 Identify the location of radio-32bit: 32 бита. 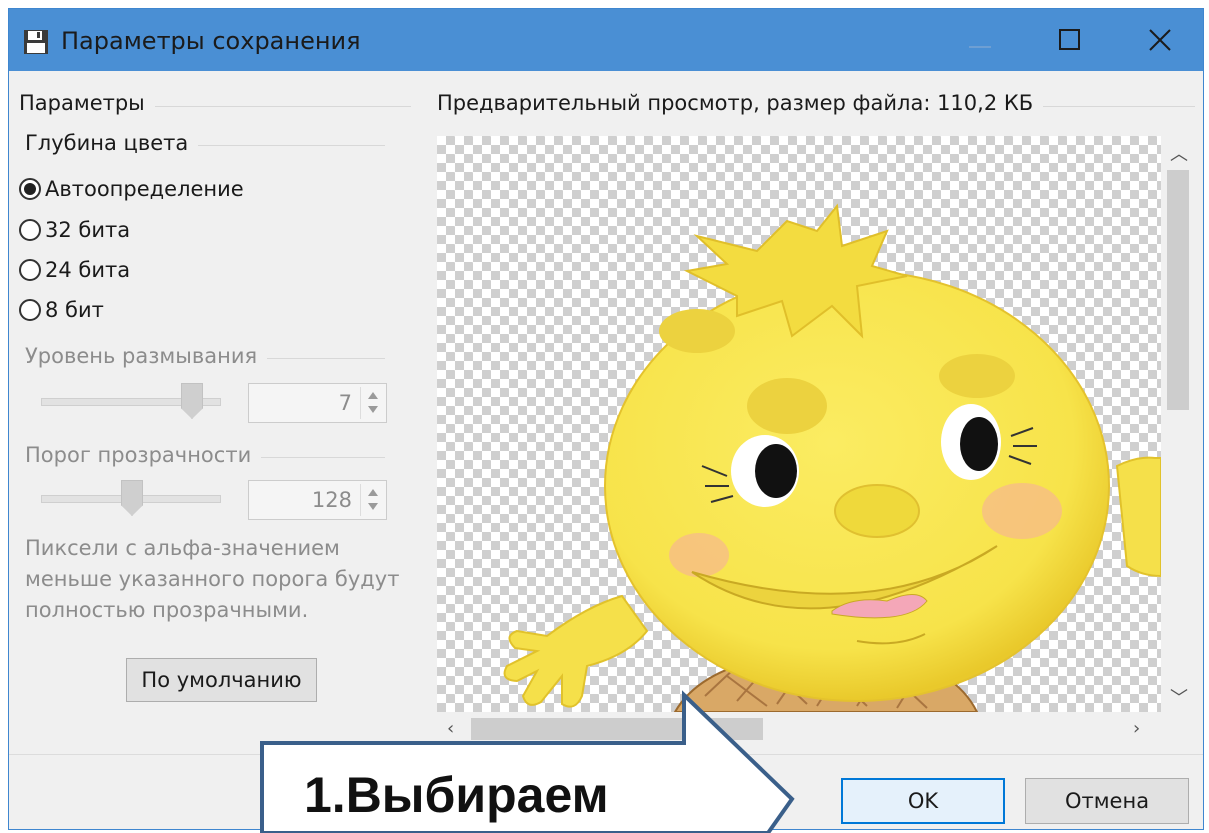
(74, 230).